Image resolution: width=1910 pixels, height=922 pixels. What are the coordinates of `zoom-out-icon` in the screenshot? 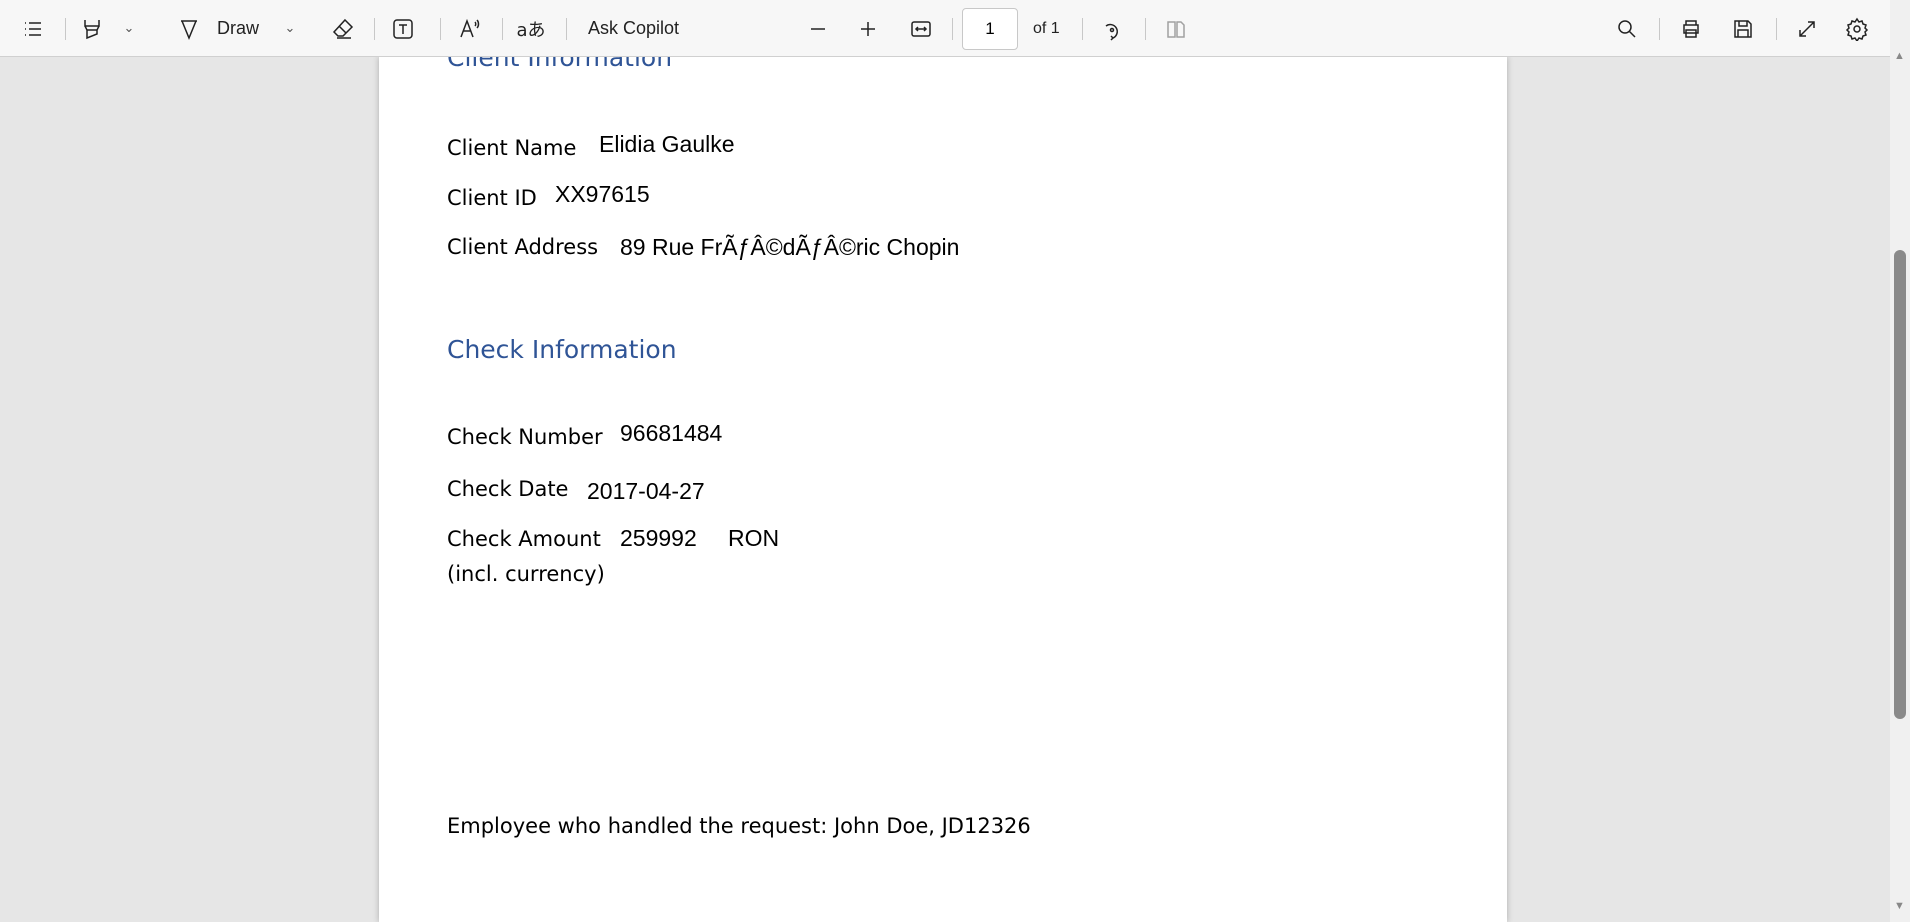 It's located at (818, 28).